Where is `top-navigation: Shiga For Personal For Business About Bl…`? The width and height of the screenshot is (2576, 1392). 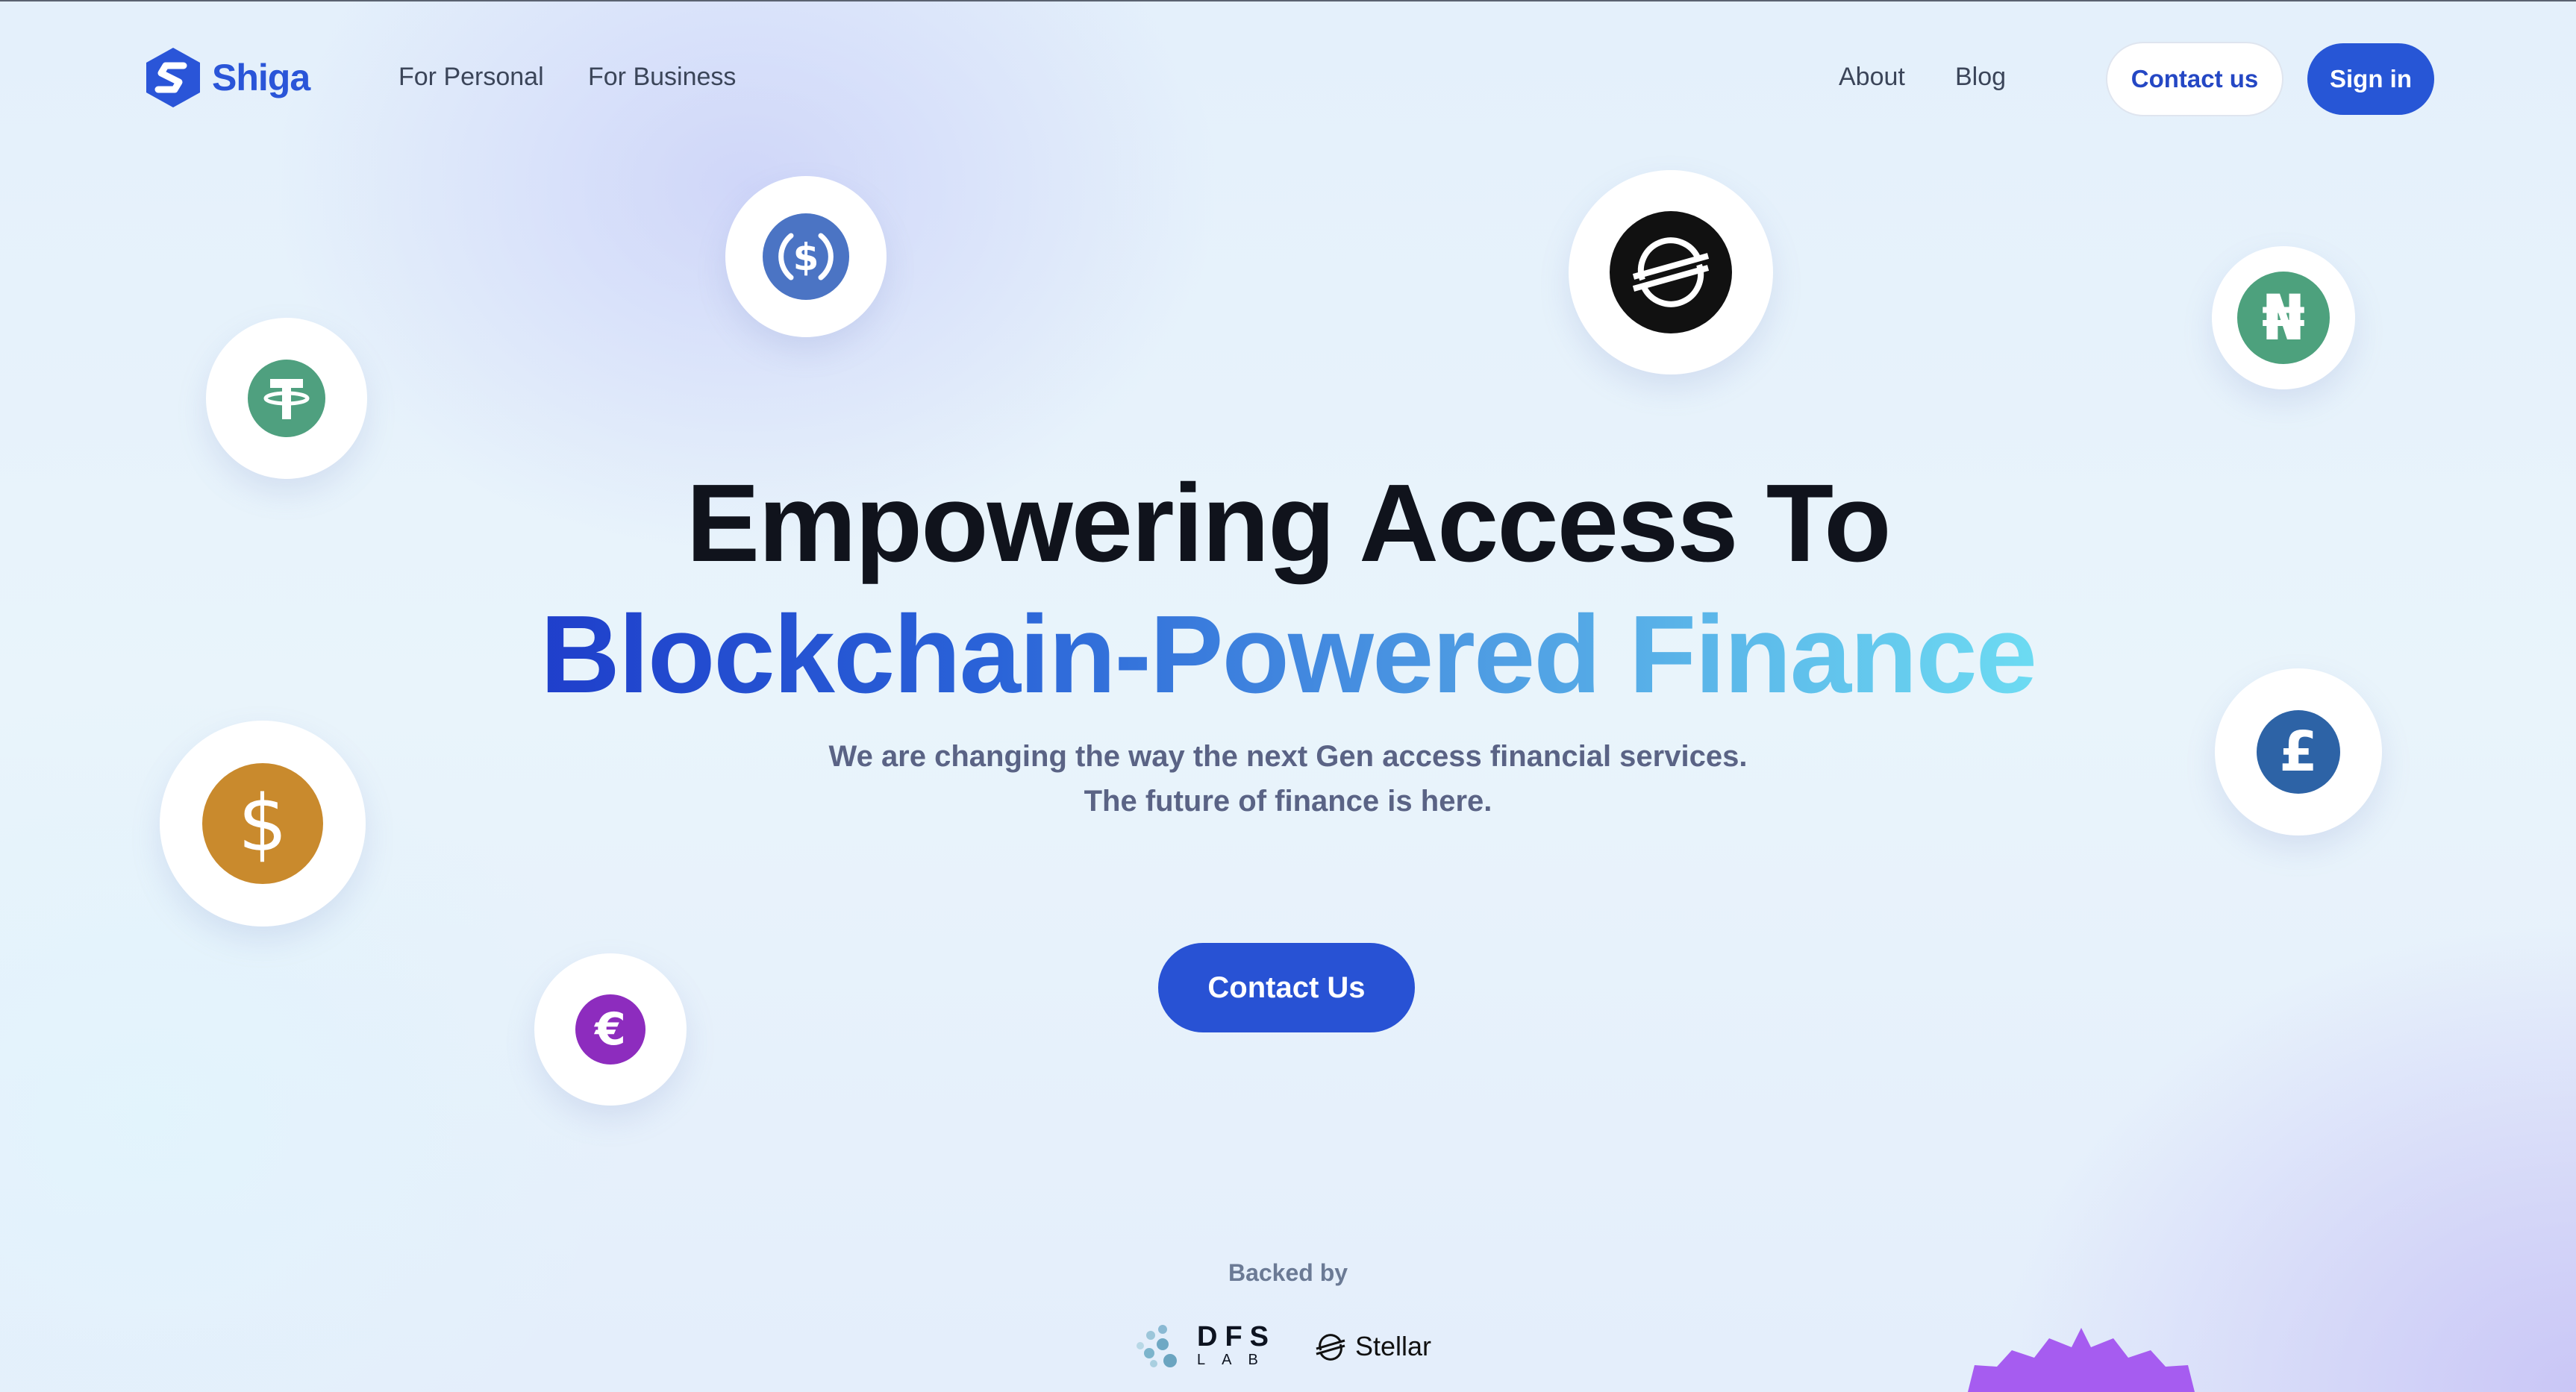 top-navigation: Shiga For Personal For Business About Bl… is located at coordinates (1288, 78).